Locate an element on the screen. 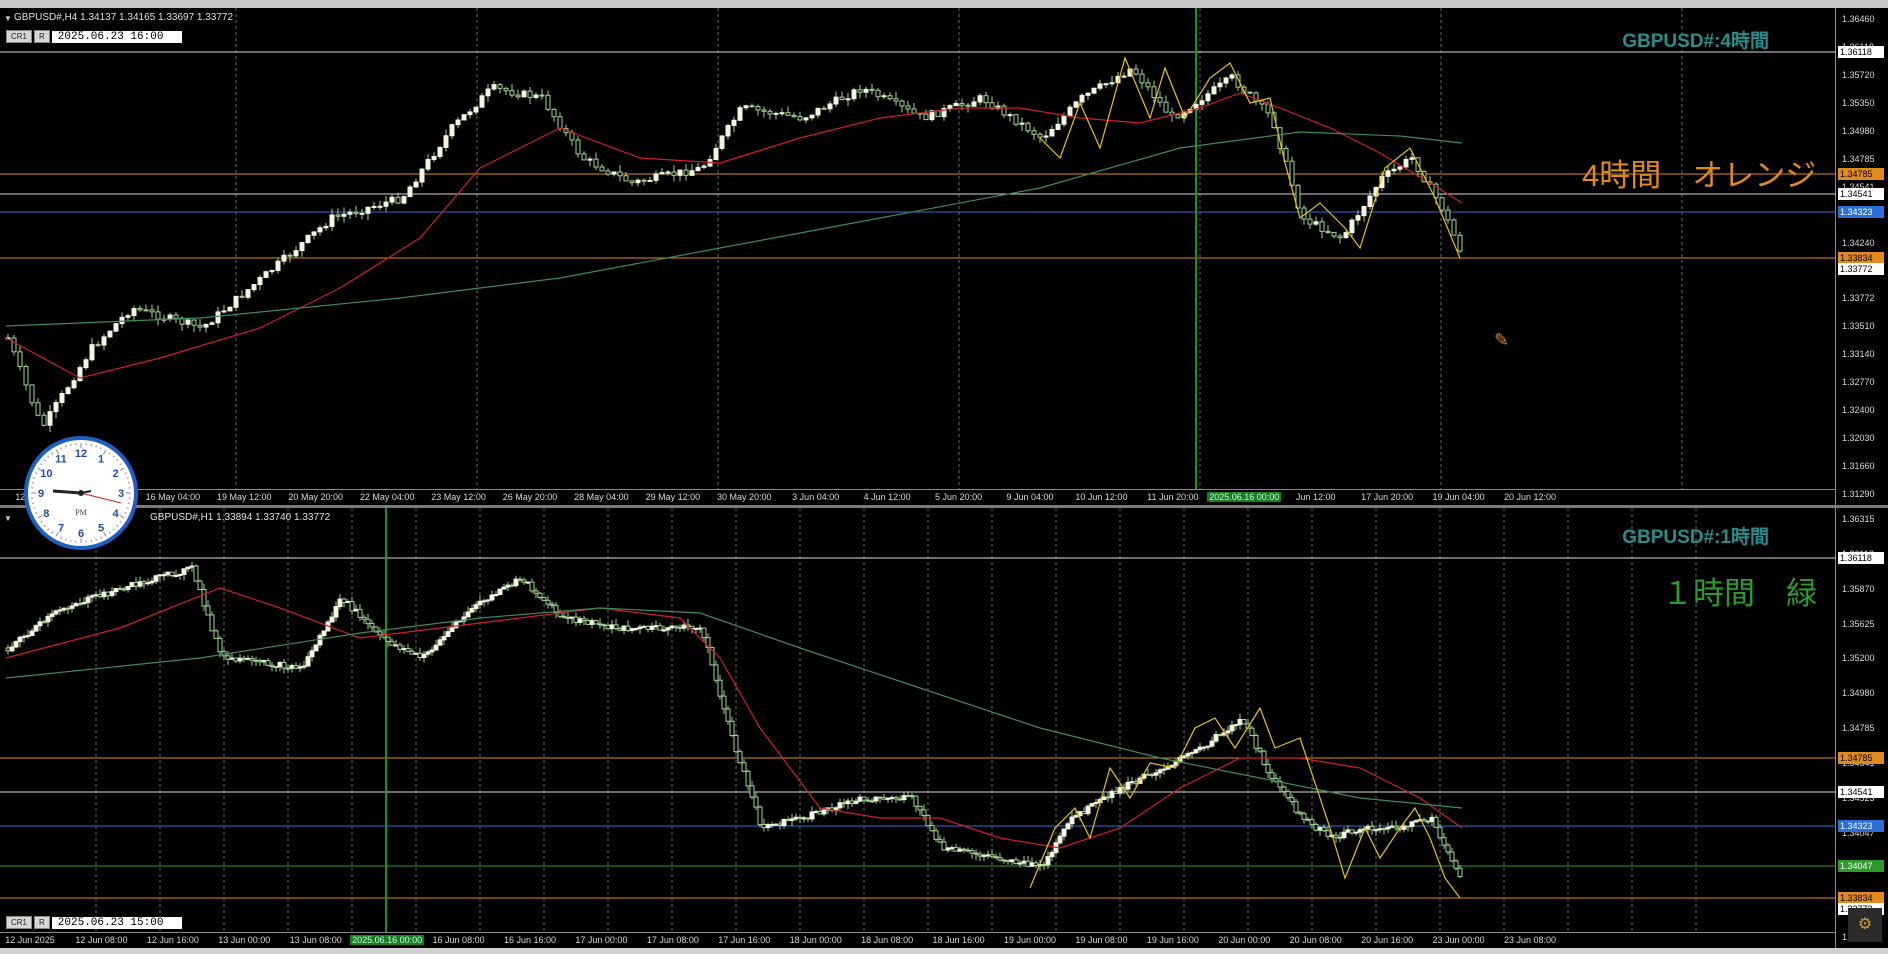 Image resolution: width=1888 pixels, height=954 pixels. drawing-tool-icon: ✎ is located at coordinates (1501, 340).